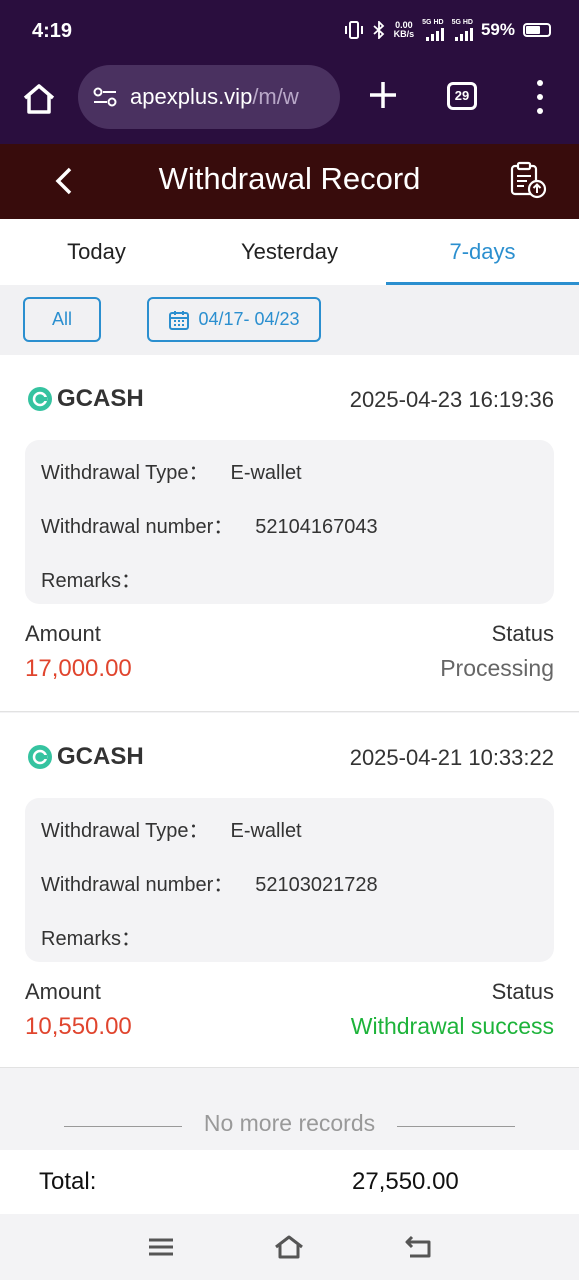 The width and height of the screenshot is (579, 1280). Describe the element at coordinates (451, 399) in the screenshot. I see `record-datetime: 2025-04-23 16:19:36` at that location.